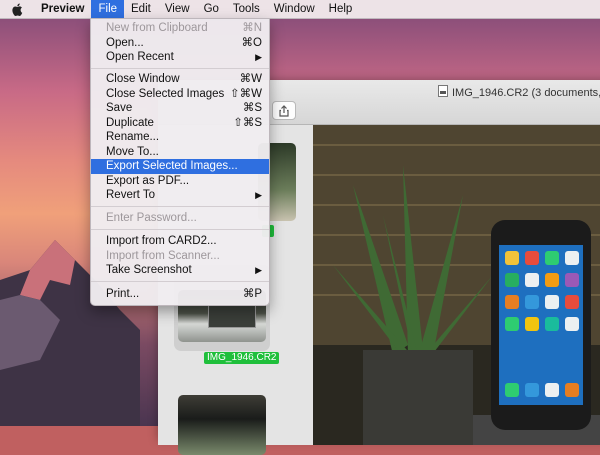  Describe the element at coordinates (17, 9) in the screenshot. I see `apple-menu-icon` at that location.